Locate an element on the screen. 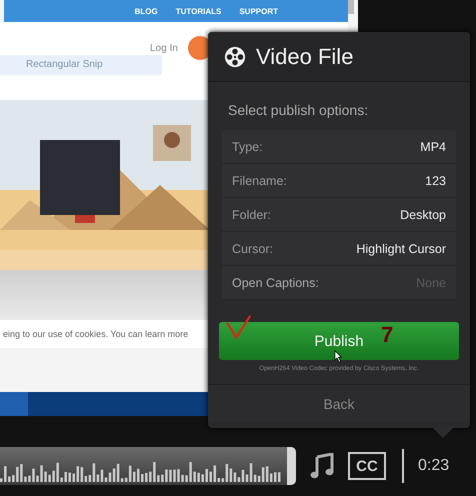 This screenshot has width=476, height=496. option-label: Type: is located at coordinates (247, 147).